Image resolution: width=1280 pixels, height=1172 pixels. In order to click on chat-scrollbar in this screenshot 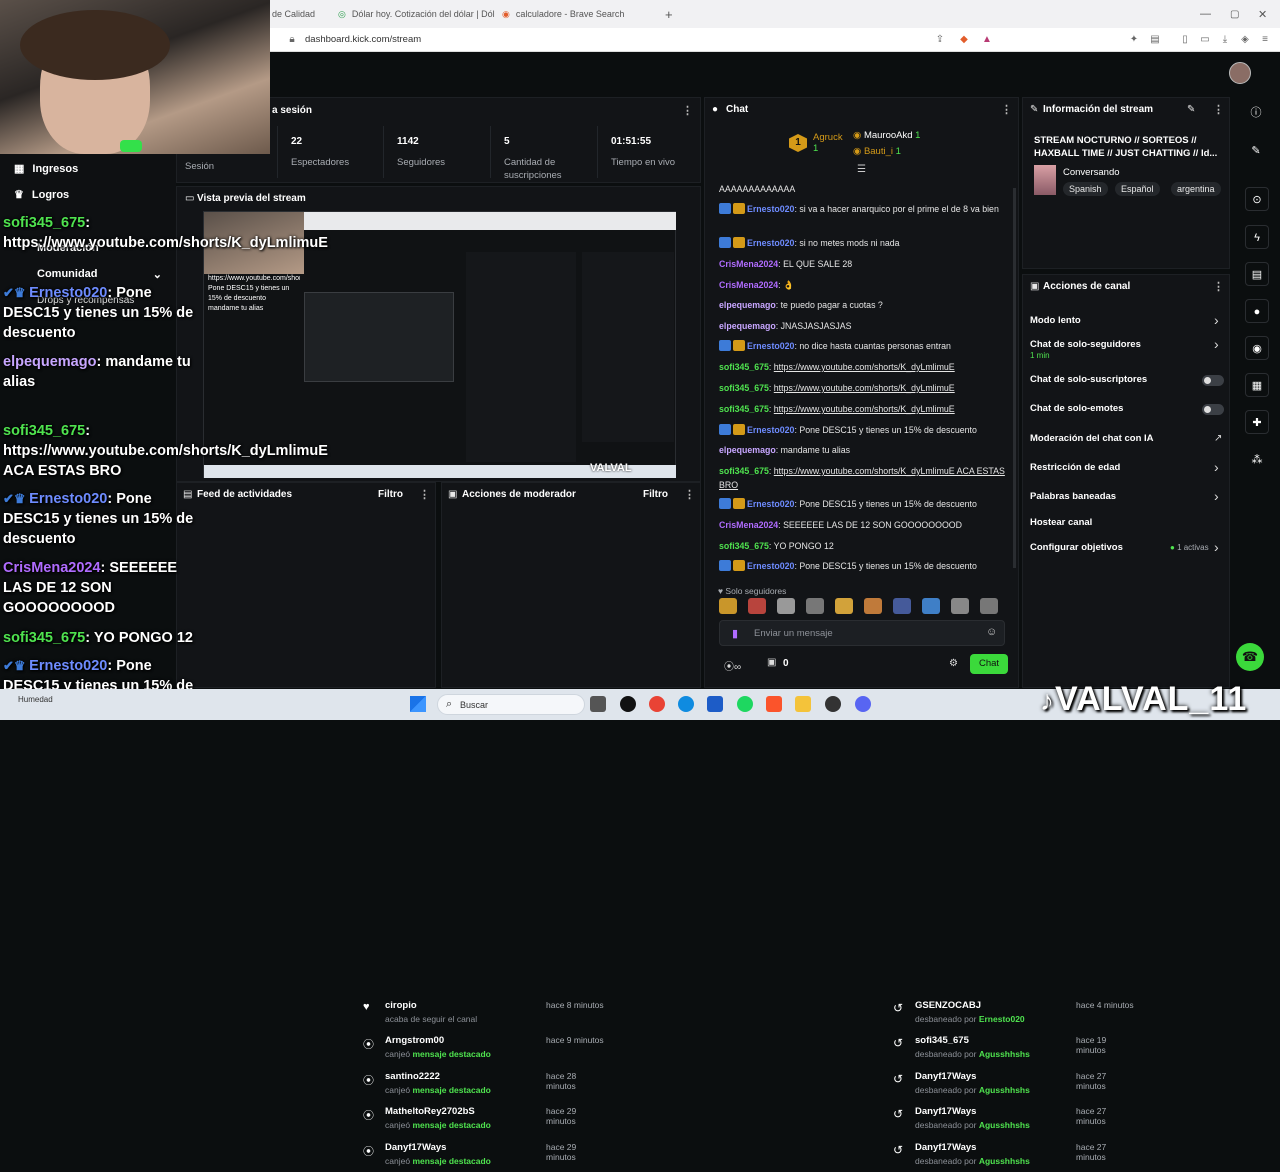, I will do `click(1014, 378)`.